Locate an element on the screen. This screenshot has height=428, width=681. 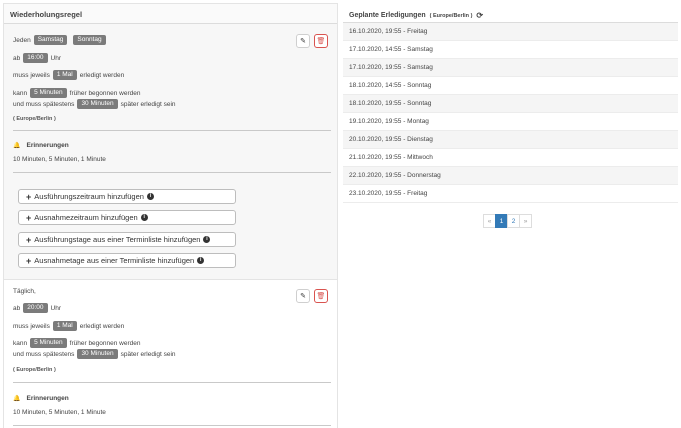
pagination-next: » is located at coordinates (525, 221).